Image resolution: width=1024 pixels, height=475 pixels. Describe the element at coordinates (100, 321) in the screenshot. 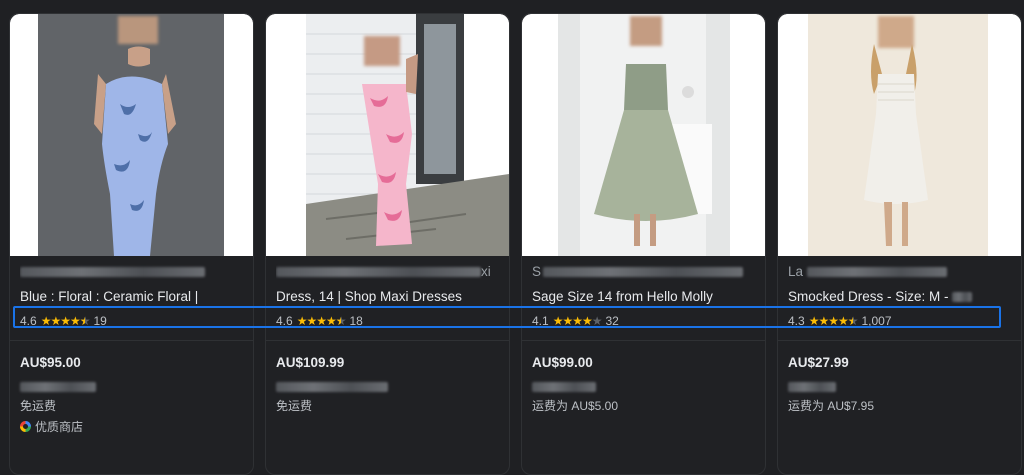

I see `review-count: 19` at that location.